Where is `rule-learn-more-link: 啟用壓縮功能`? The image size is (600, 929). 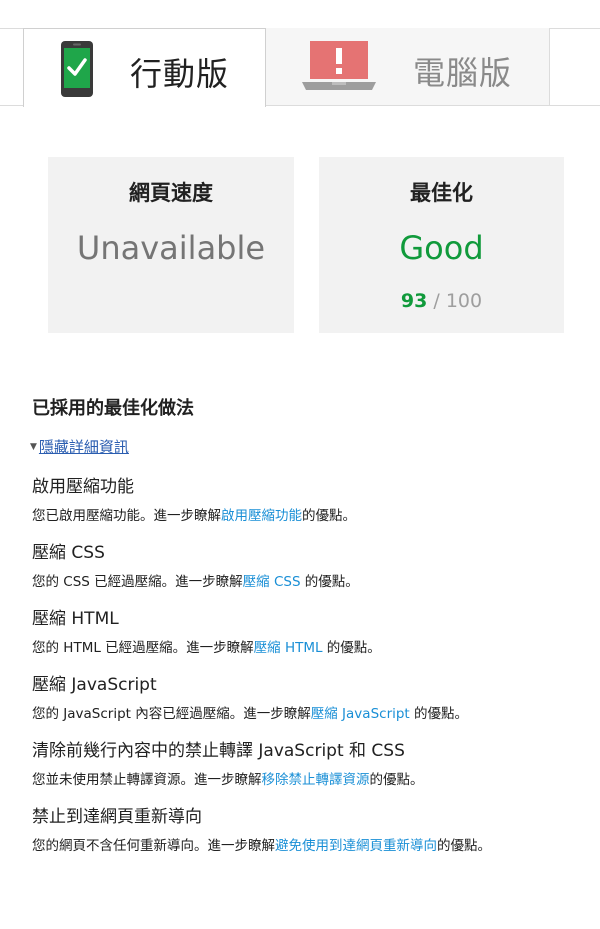 rule-learn-more-link: 啟用壓縮功能 is located at coordinates (261, 516).